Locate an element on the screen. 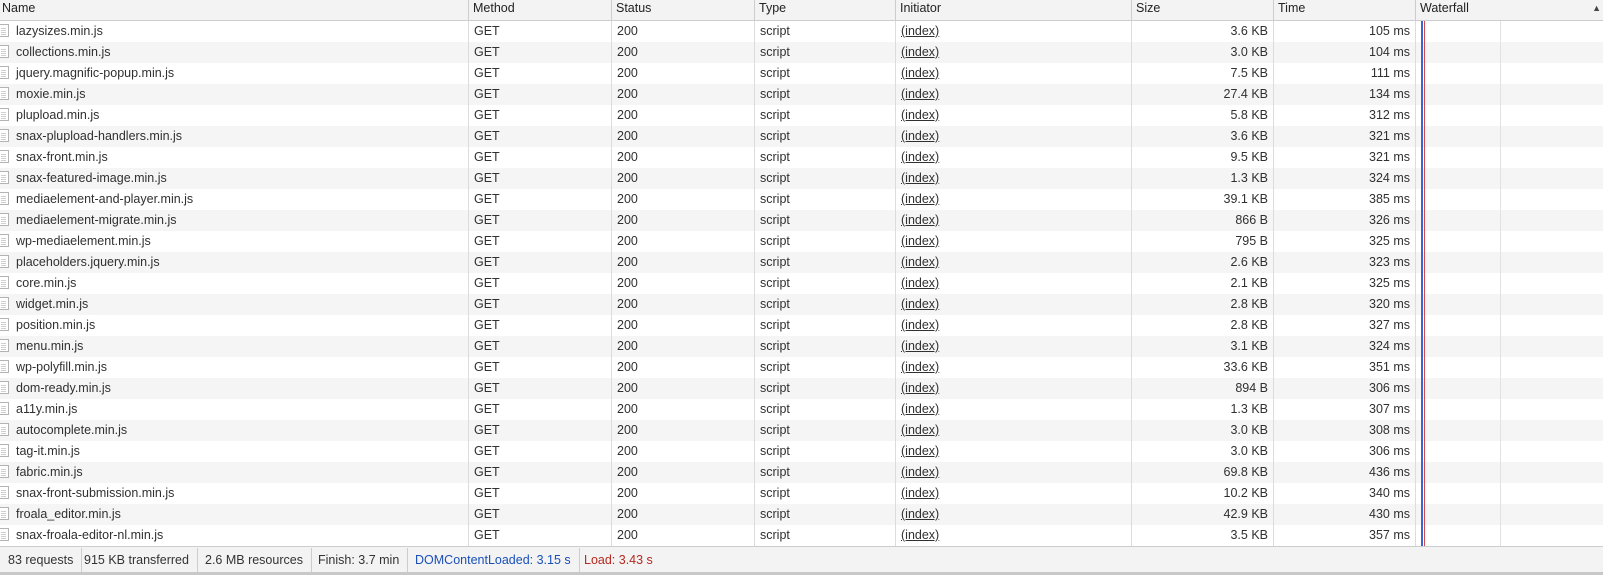  request-size: 3.0 KB is located at coordinates (1249, 451).